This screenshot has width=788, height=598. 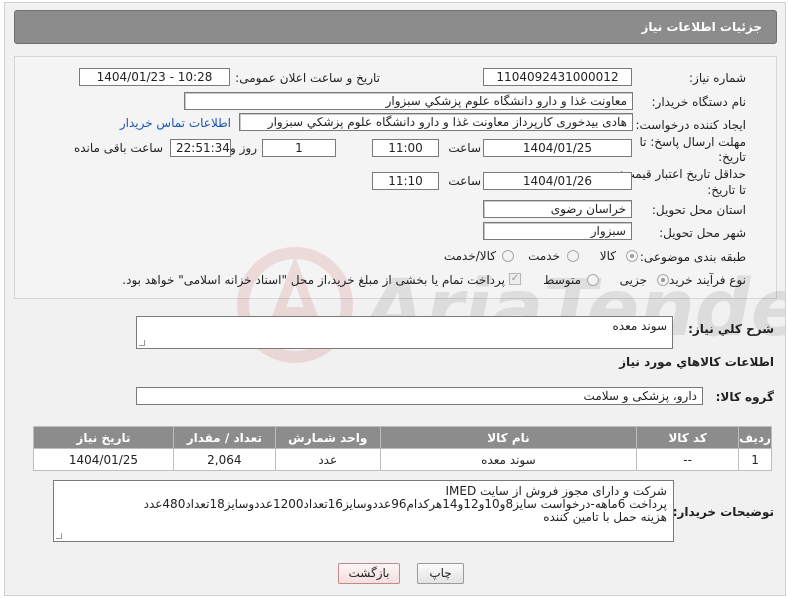 I want to click on process-minor-radio, so click(x=663, y=280).